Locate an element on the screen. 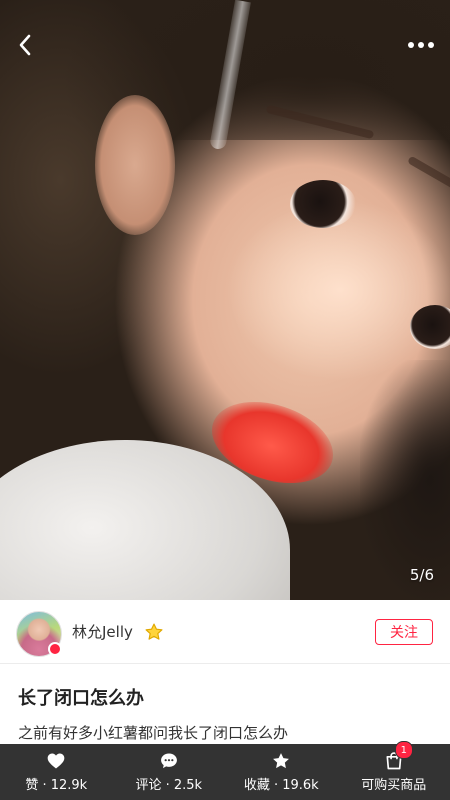 Image resolution: width=450 pixels, height=800 pixels. chevron-left-icon is located at coordinates (25, 45).